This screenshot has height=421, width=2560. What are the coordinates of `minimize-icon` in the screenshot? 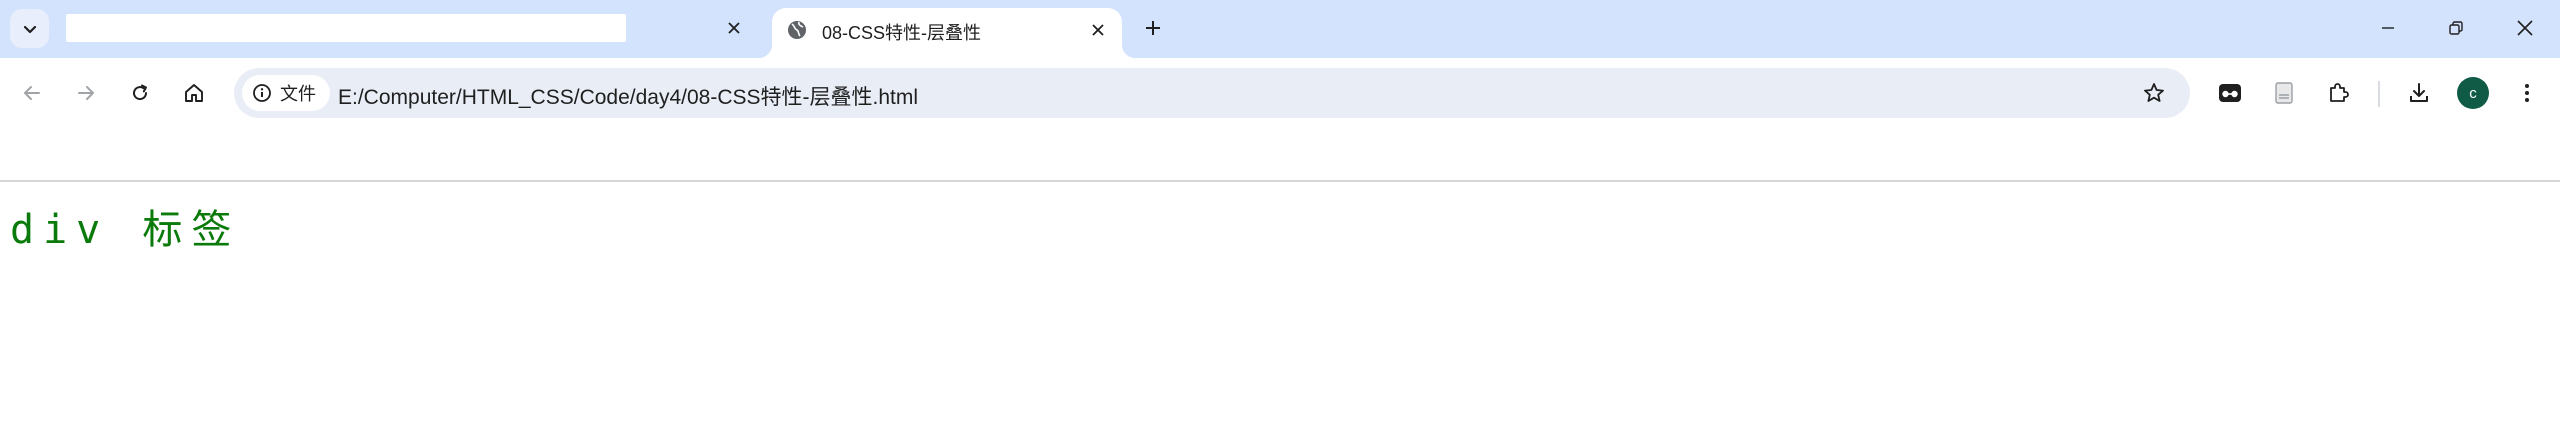 It's located at (2388, 28).